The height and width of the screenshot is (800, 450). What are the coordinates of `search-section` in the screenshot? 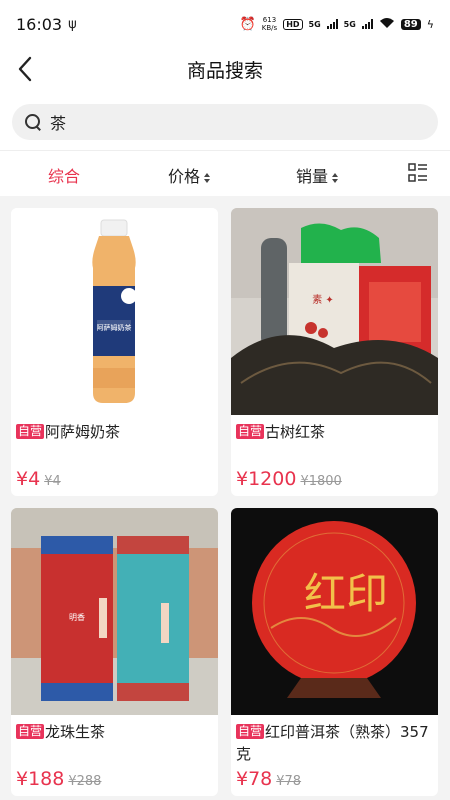 It's located at (225, 121).